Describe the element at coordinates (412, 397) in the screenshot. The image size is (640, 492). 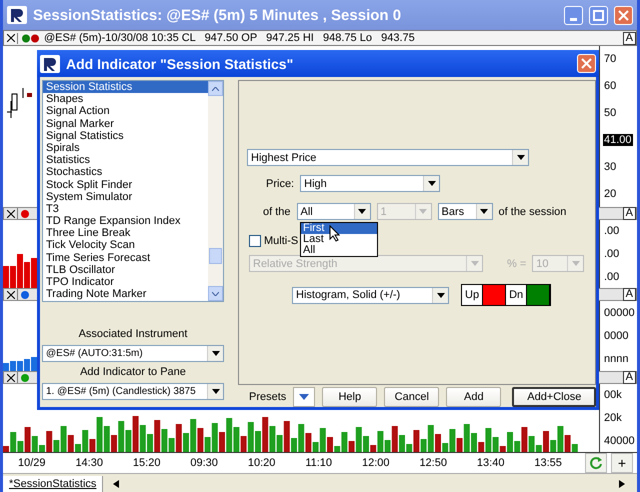
I see `dialog-button: Cancel` at that location.